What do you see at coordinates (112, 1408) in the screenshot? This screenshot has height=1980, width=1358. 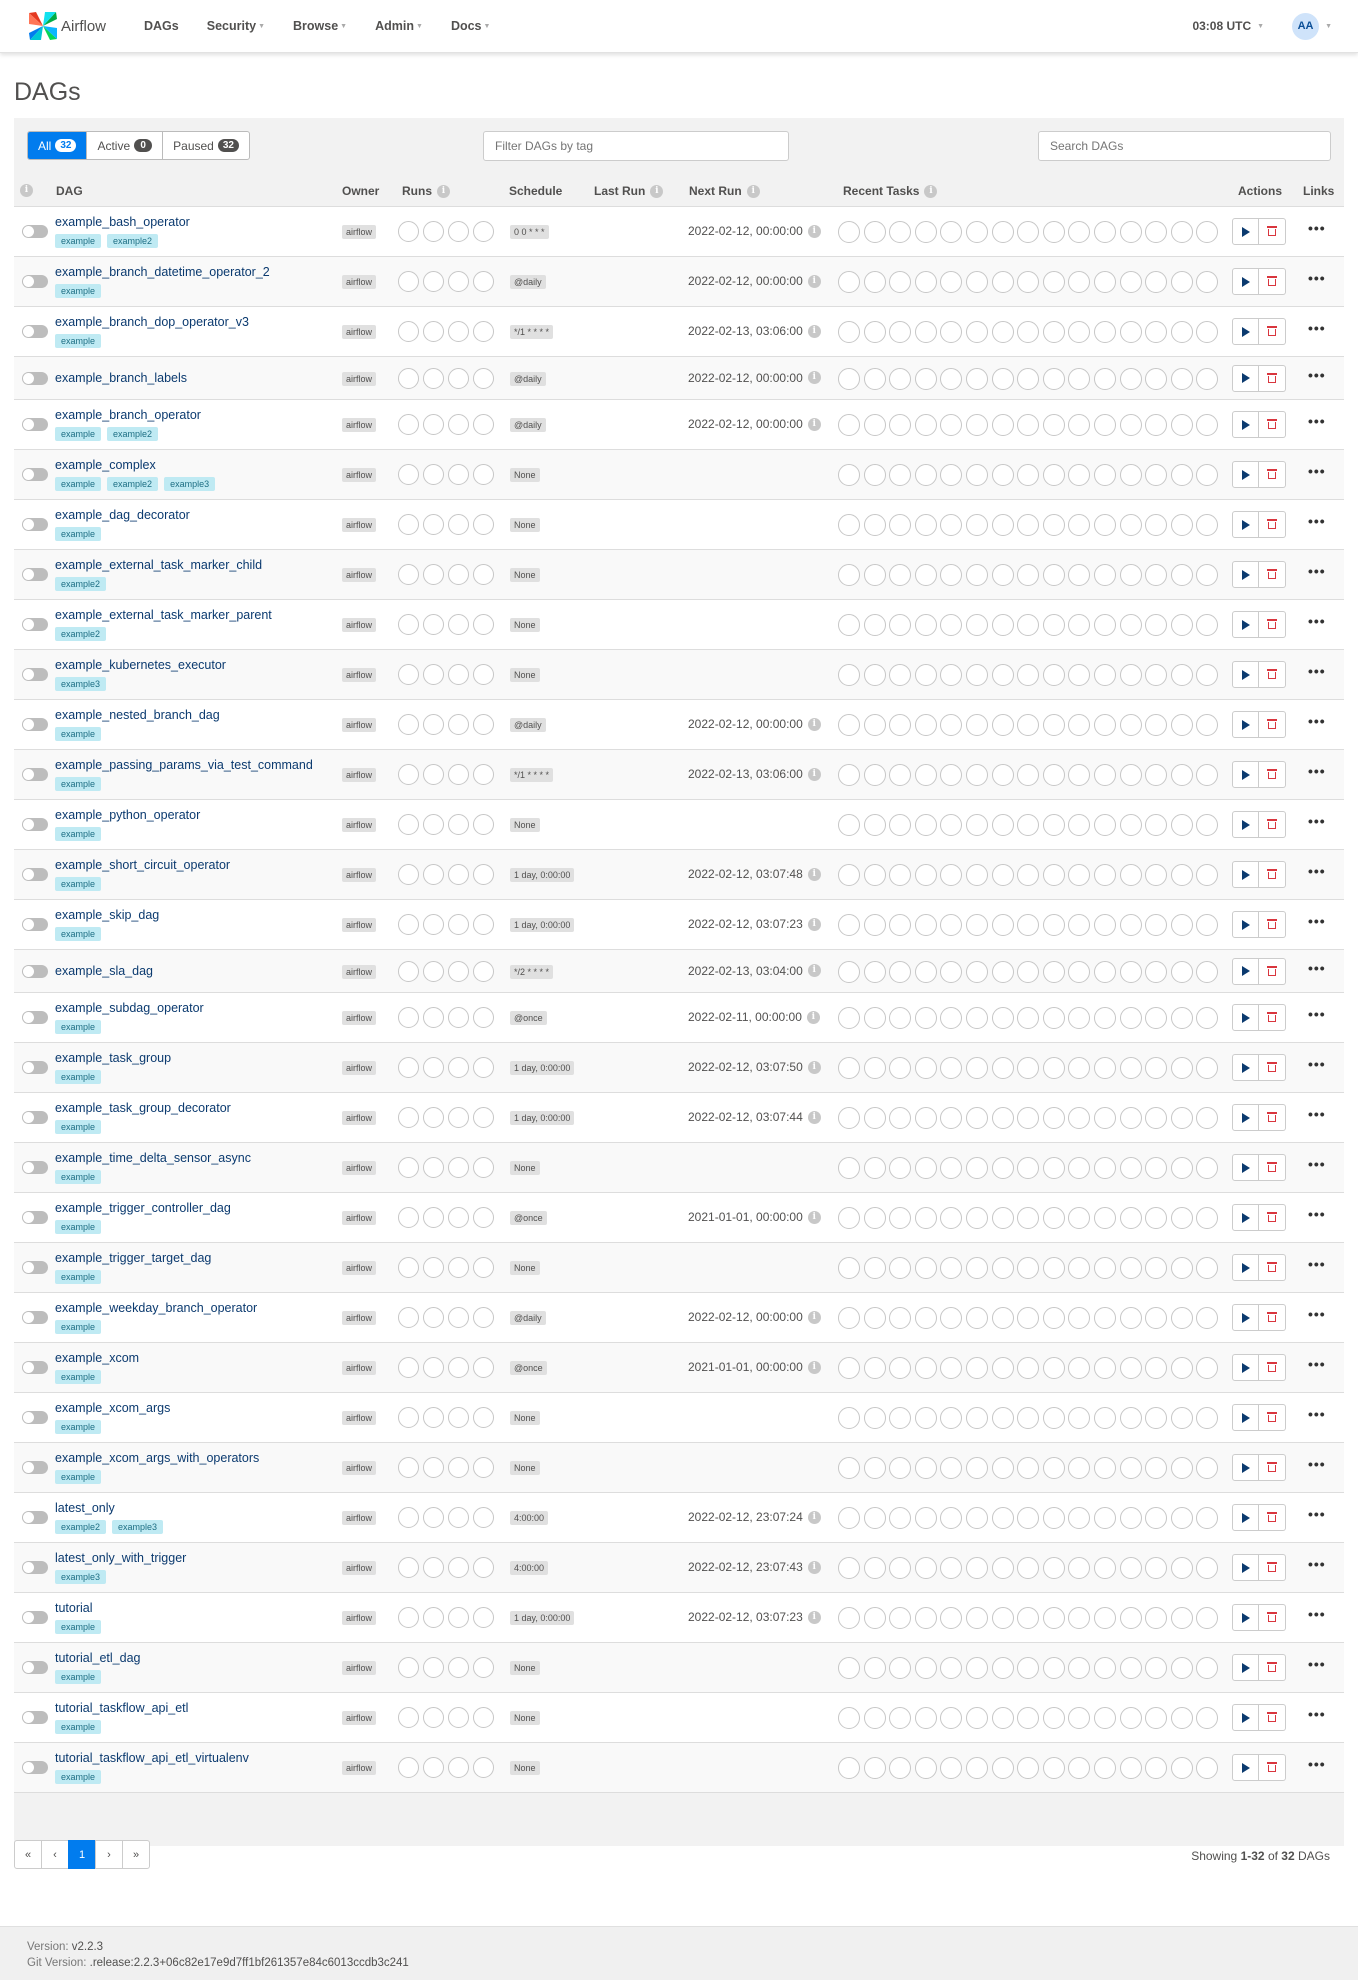 I see `dag-link: example_xcom_args` at bounding box center [112, 1408].